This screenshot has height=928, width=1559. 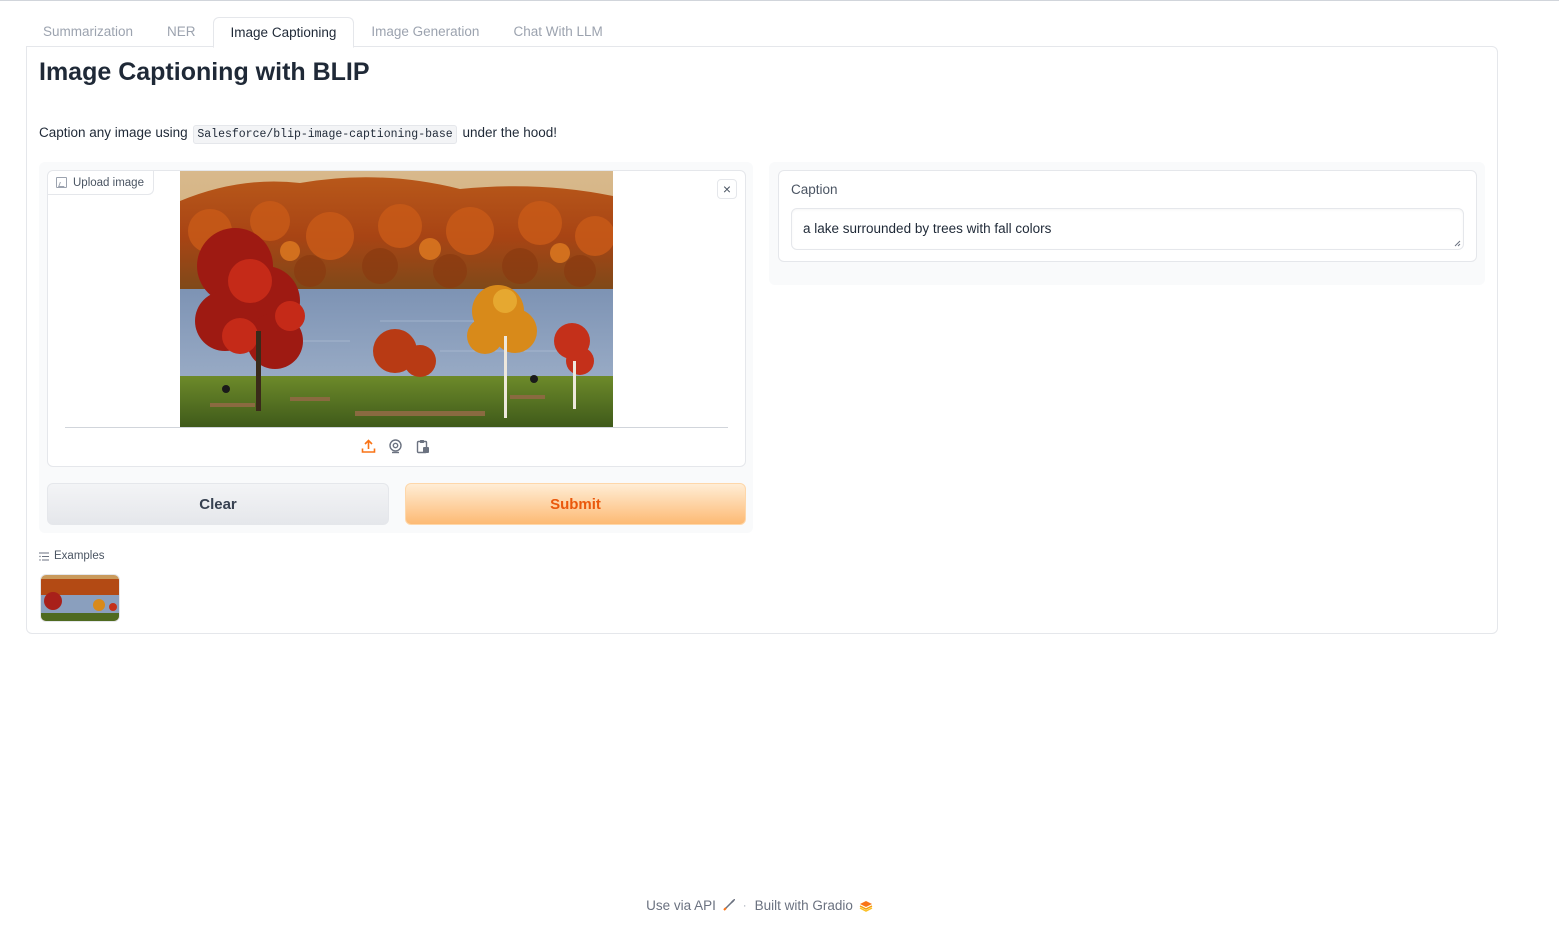 I want to click on upload-icon, so click(x=368, y=446).